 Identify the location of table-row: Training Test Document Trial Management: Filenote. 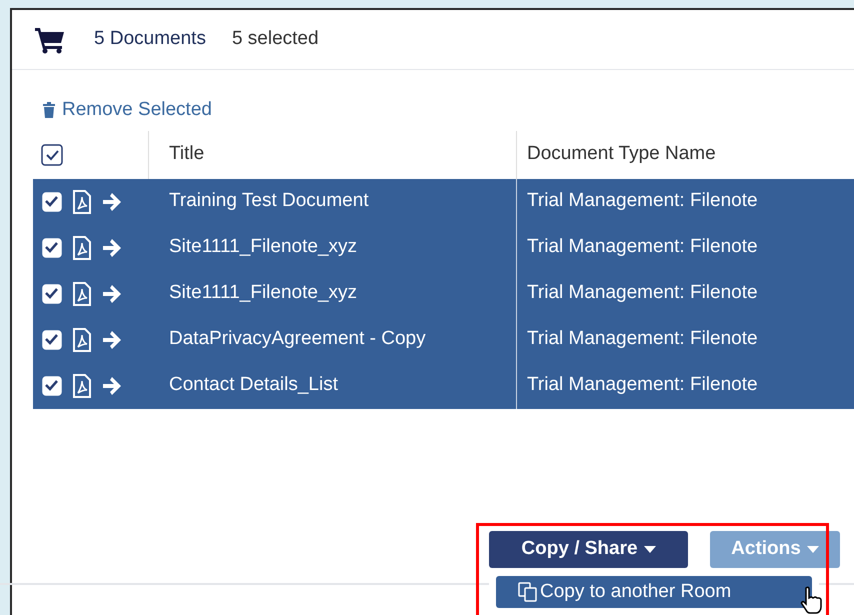
(443, 201).